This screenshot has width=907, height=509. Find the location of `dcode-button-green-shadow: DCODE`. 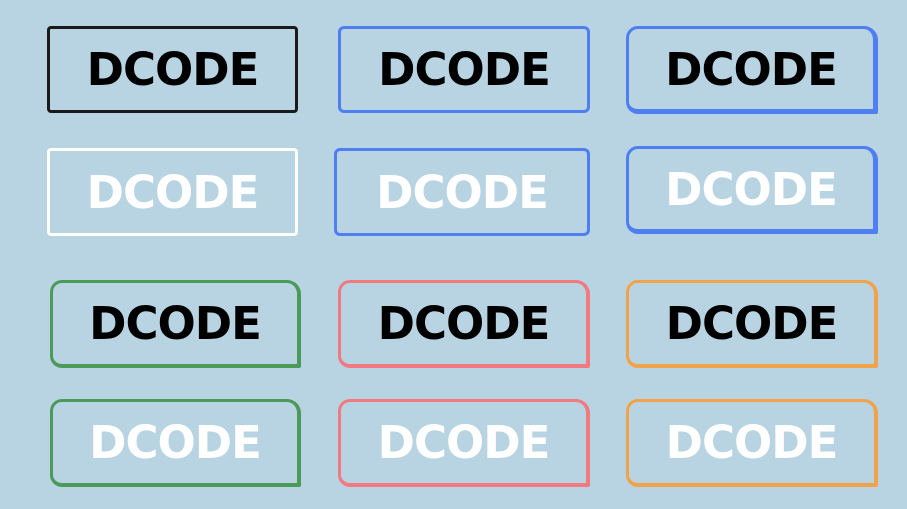

dcode-button-green-shadow: DCODE is located at coordinates (175, 324).